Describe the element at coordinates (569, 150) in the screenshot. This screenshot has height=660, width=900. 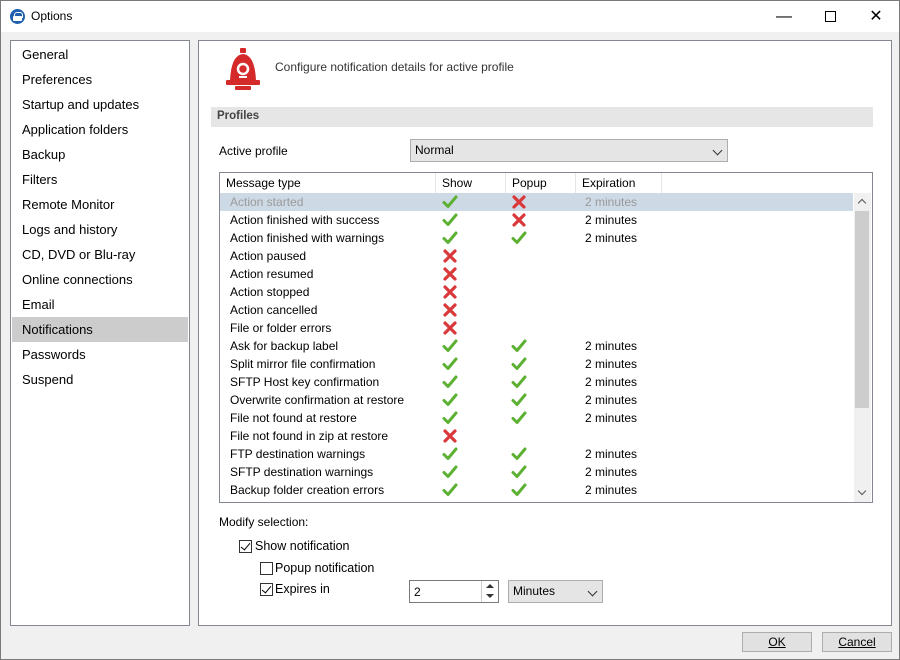
I see `active-profile-dropdown: Normal` at that location.